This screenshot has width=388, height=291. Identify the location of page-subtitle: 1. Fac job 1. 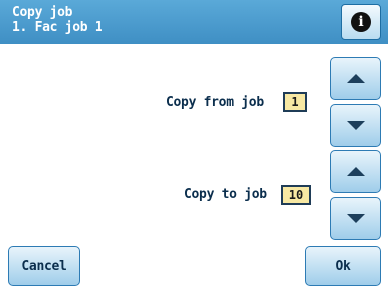
(57, 27).